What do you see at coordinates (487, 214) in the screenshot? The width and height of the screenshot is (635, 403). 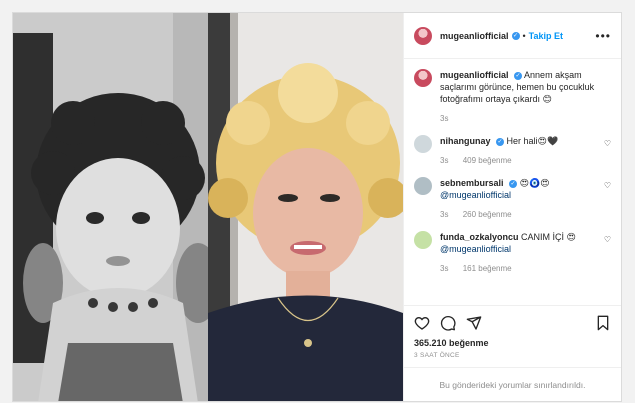 I see `comment-likes: 260 beğenme` at bounding box center [487, 214].